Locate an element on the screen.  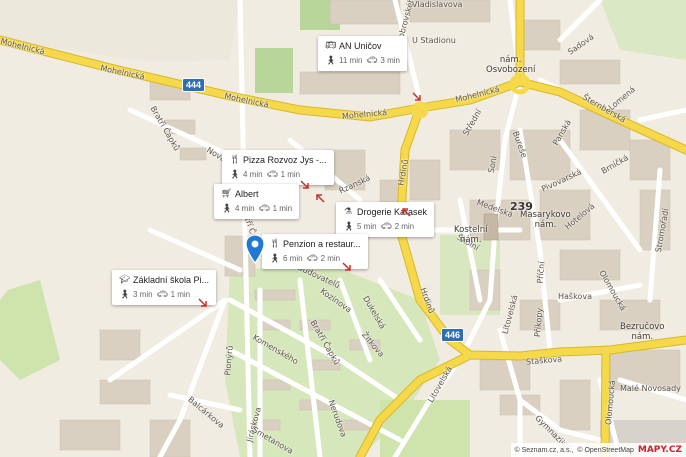
poi-name: Albert is located at coordinates (247, 193).